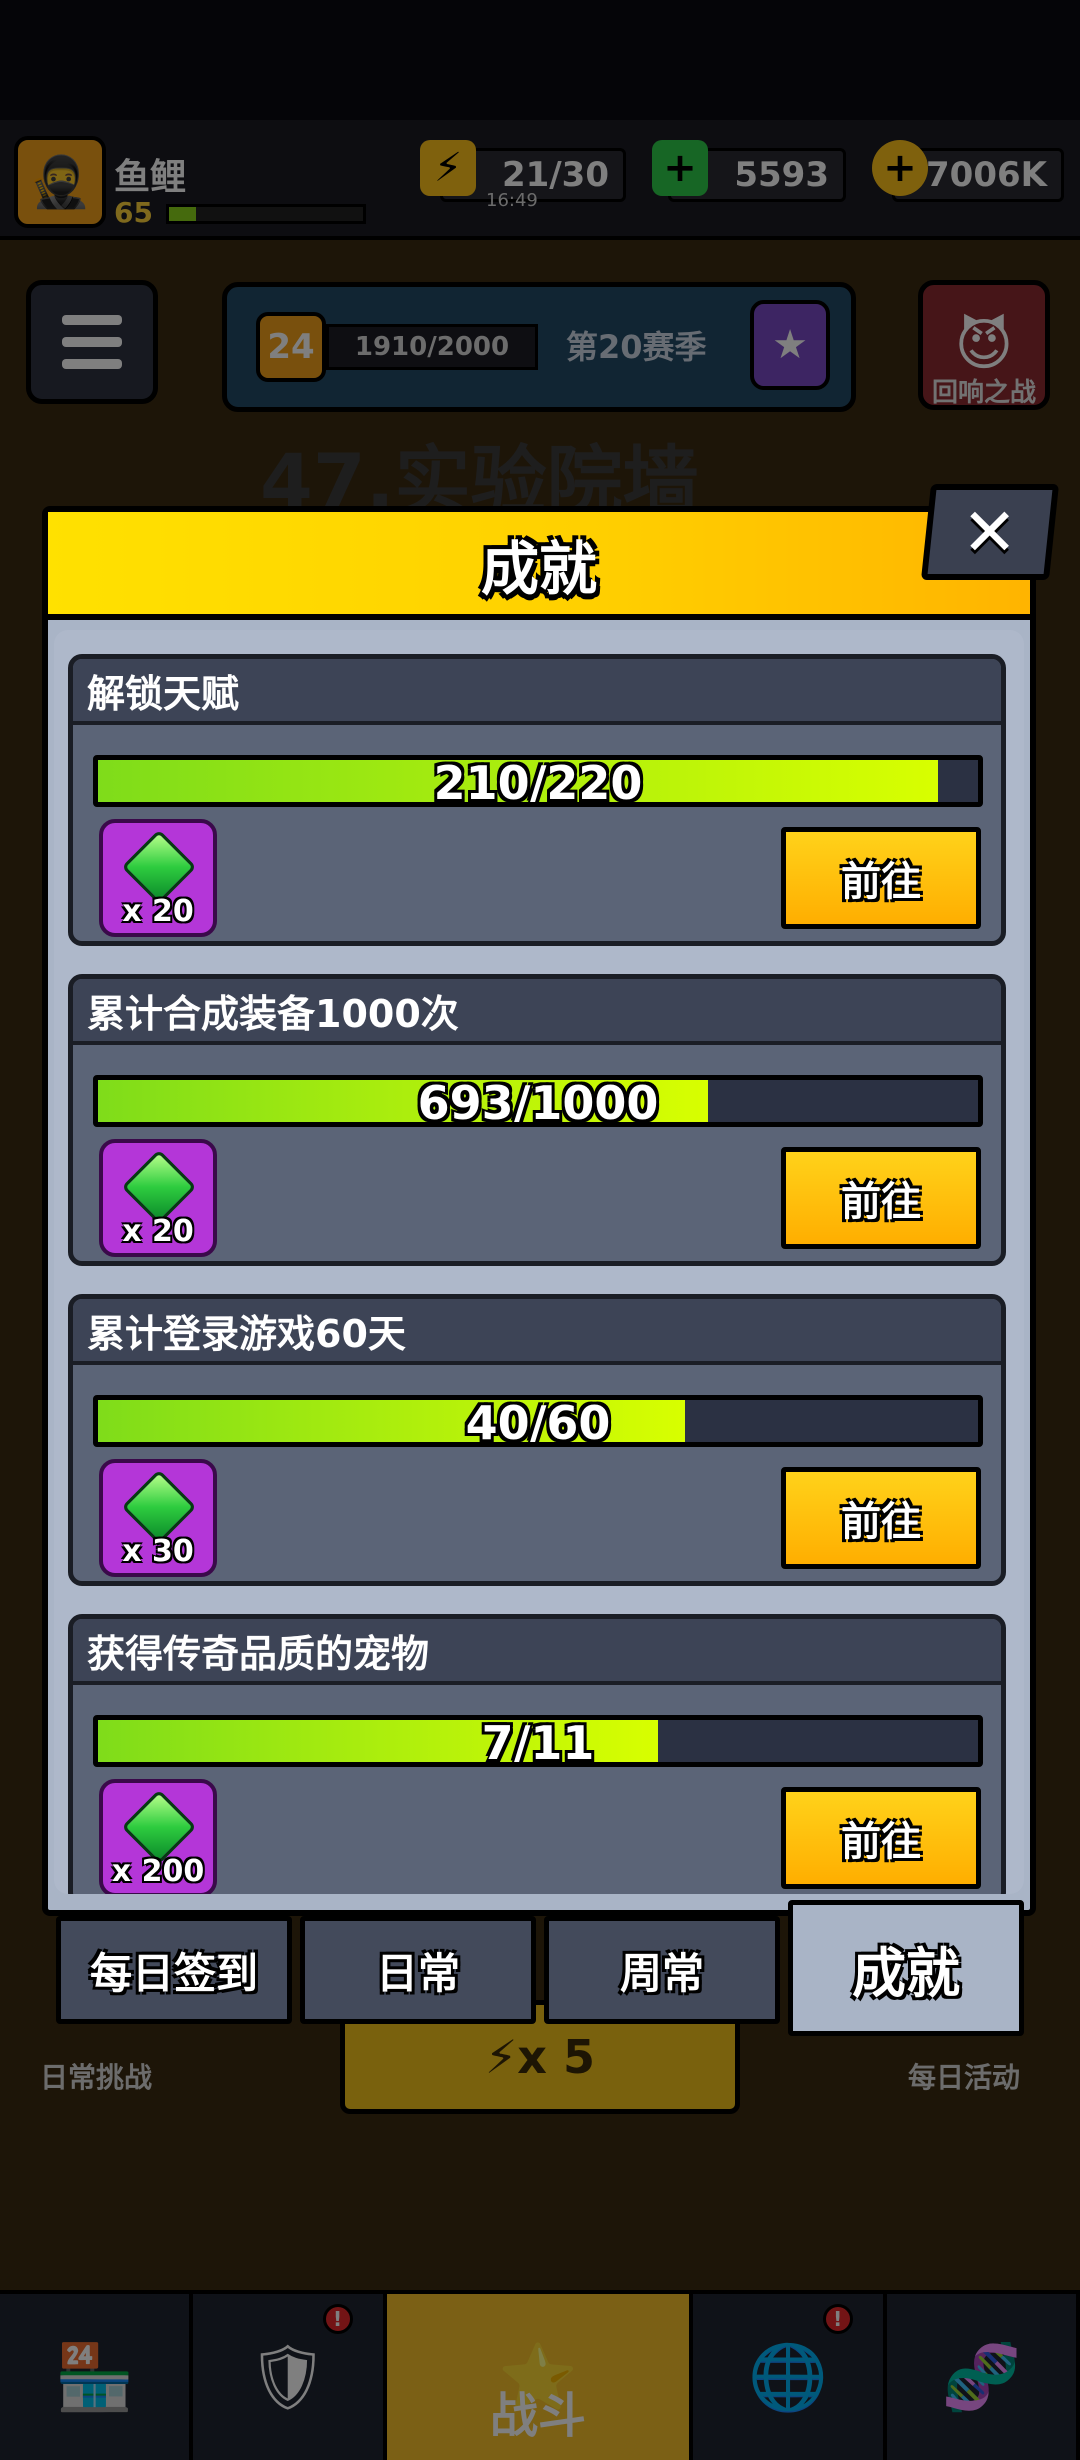 The width and height of the screenshot is (1080, 2460). Describe the element at coordinates (158, 1518) in the screenshot. I see `reward-gem: x 30` at that location.